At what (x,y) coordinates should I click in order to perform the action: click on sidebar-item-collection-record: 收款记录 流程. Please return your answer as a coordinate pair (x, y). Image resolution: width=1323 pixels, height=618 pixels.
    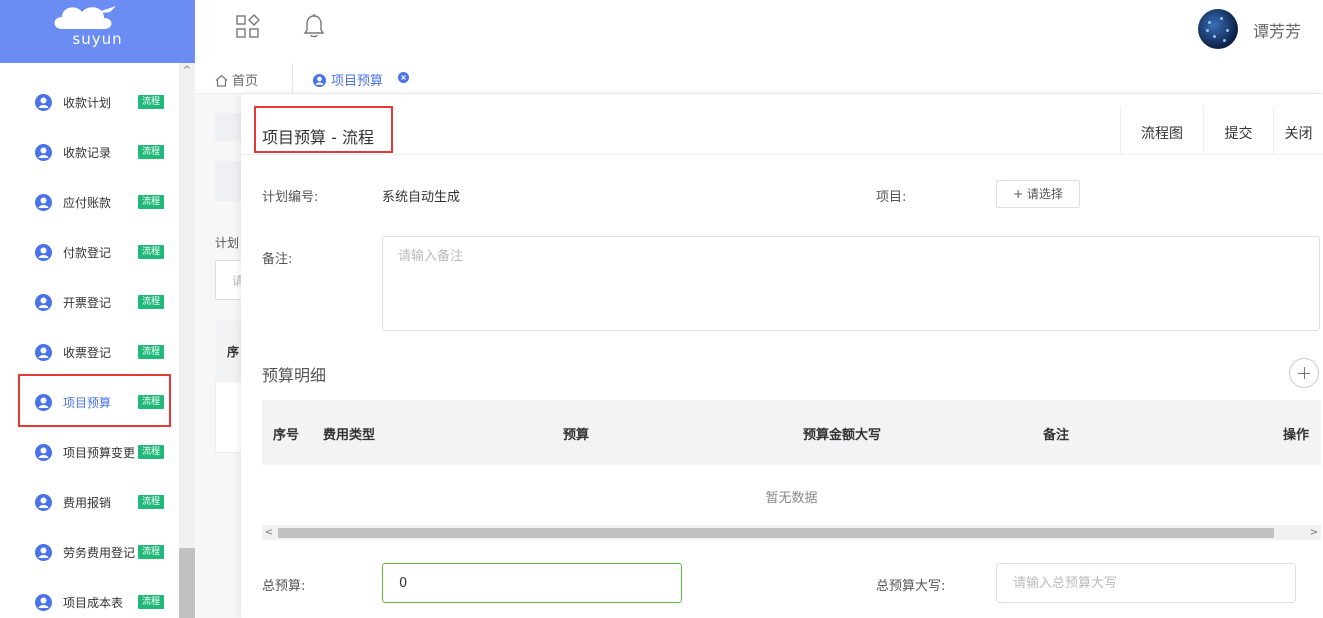
    Looking at the image, I should click on (89, 152).